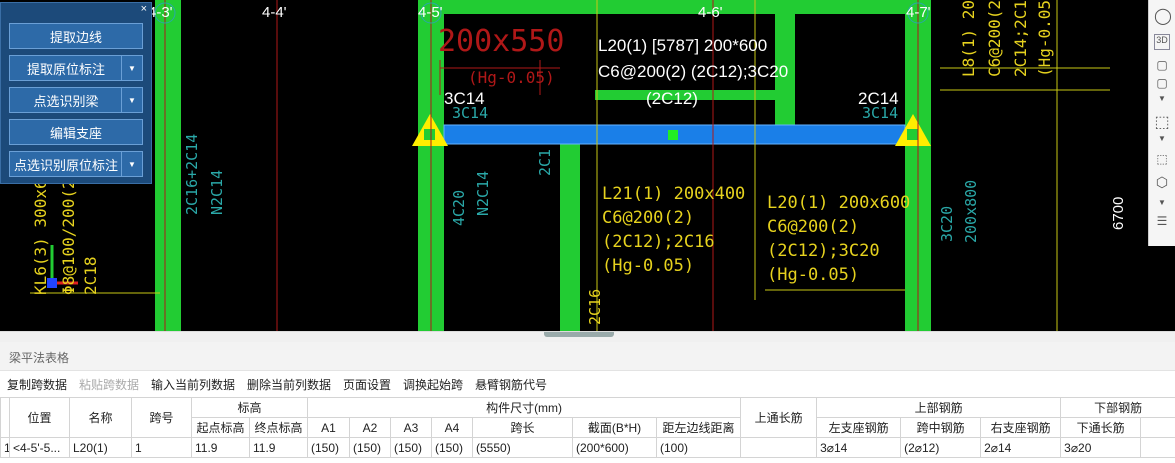 This screenshot has height=463, width=1175. I want to click on vertical-label: KL6(3) 300x6, so click(40, 237).